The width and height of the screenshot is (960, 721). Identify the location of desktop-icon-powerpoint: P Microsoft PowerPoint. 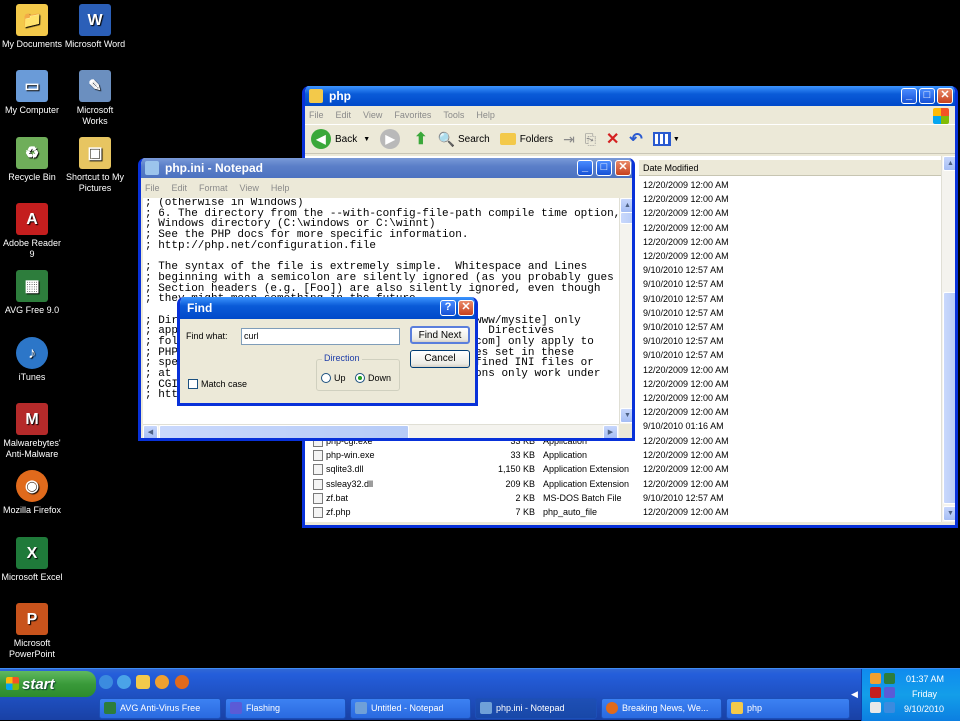
(32, 631).